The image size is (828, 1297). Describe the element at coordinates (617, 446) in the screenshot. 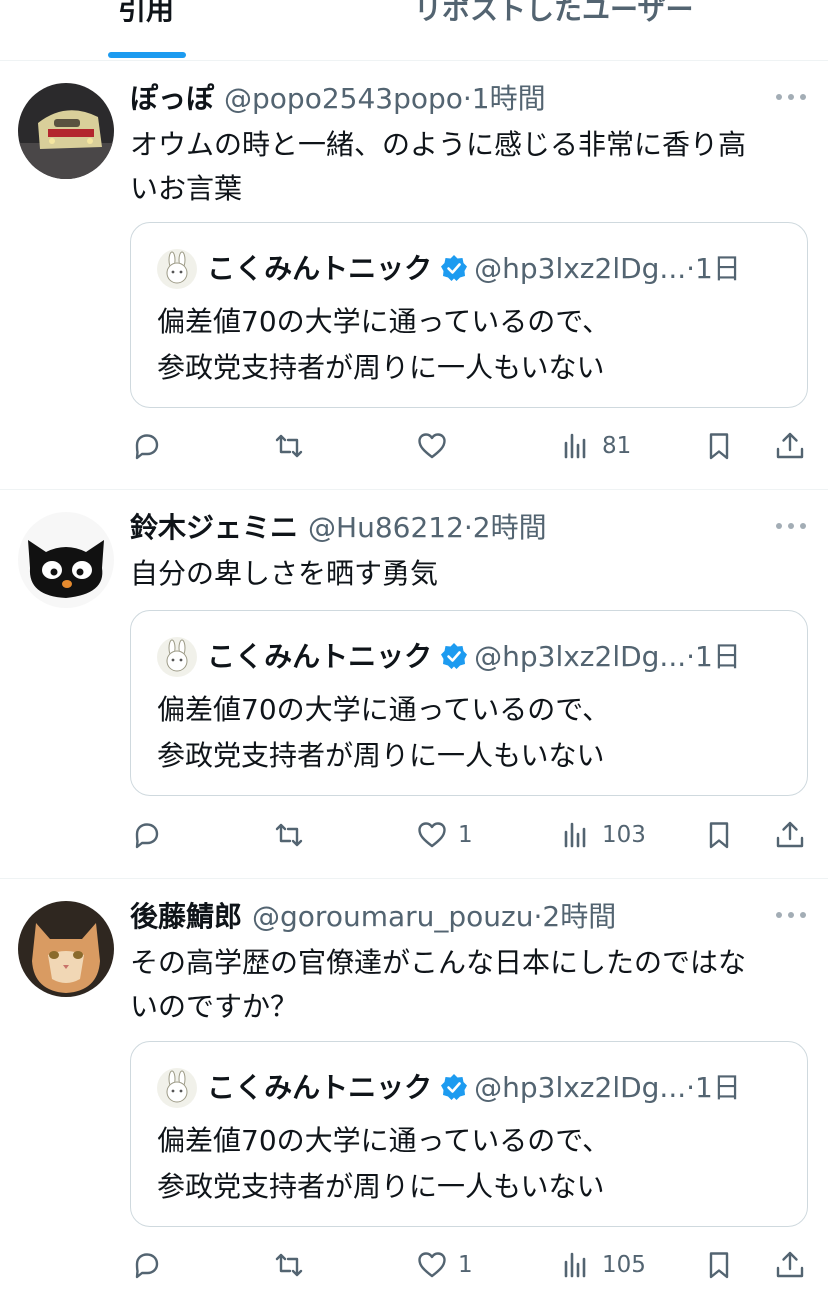

I see `view-count: 81` at that location.